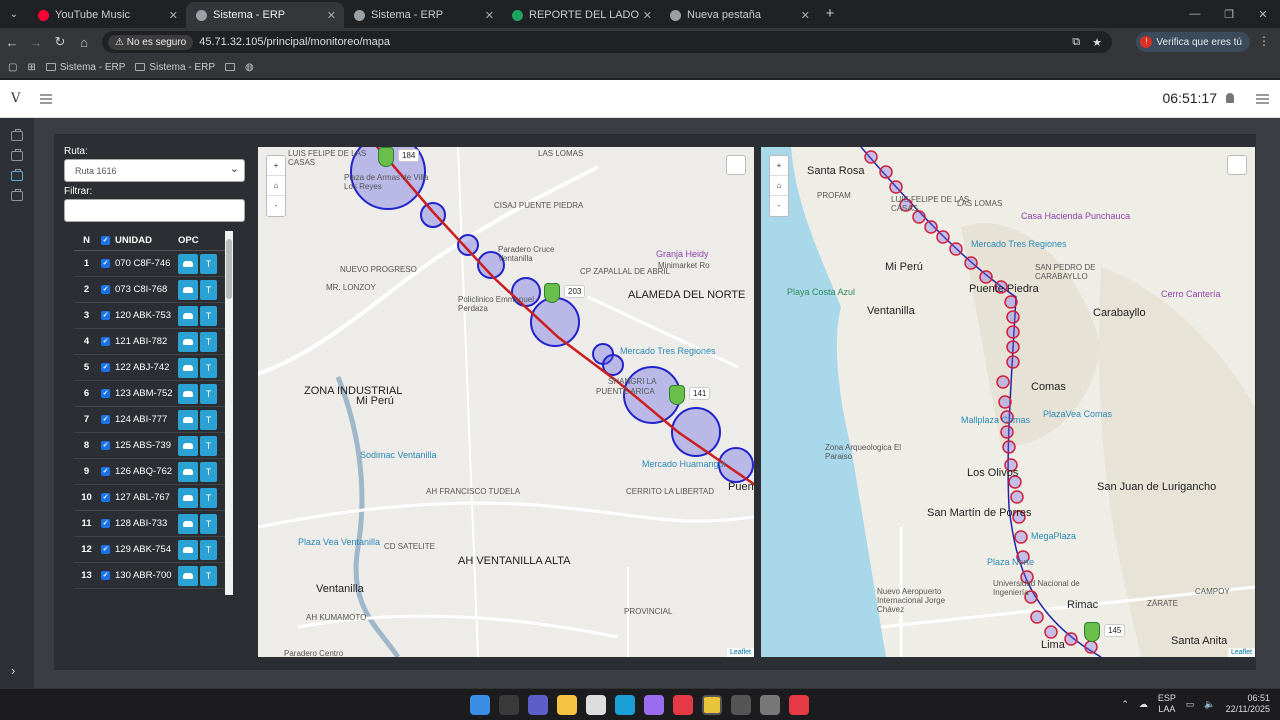 The width and height of the screenshot is (1280, 720). I want to click on minimize-icon: —, so click(1195, 14).